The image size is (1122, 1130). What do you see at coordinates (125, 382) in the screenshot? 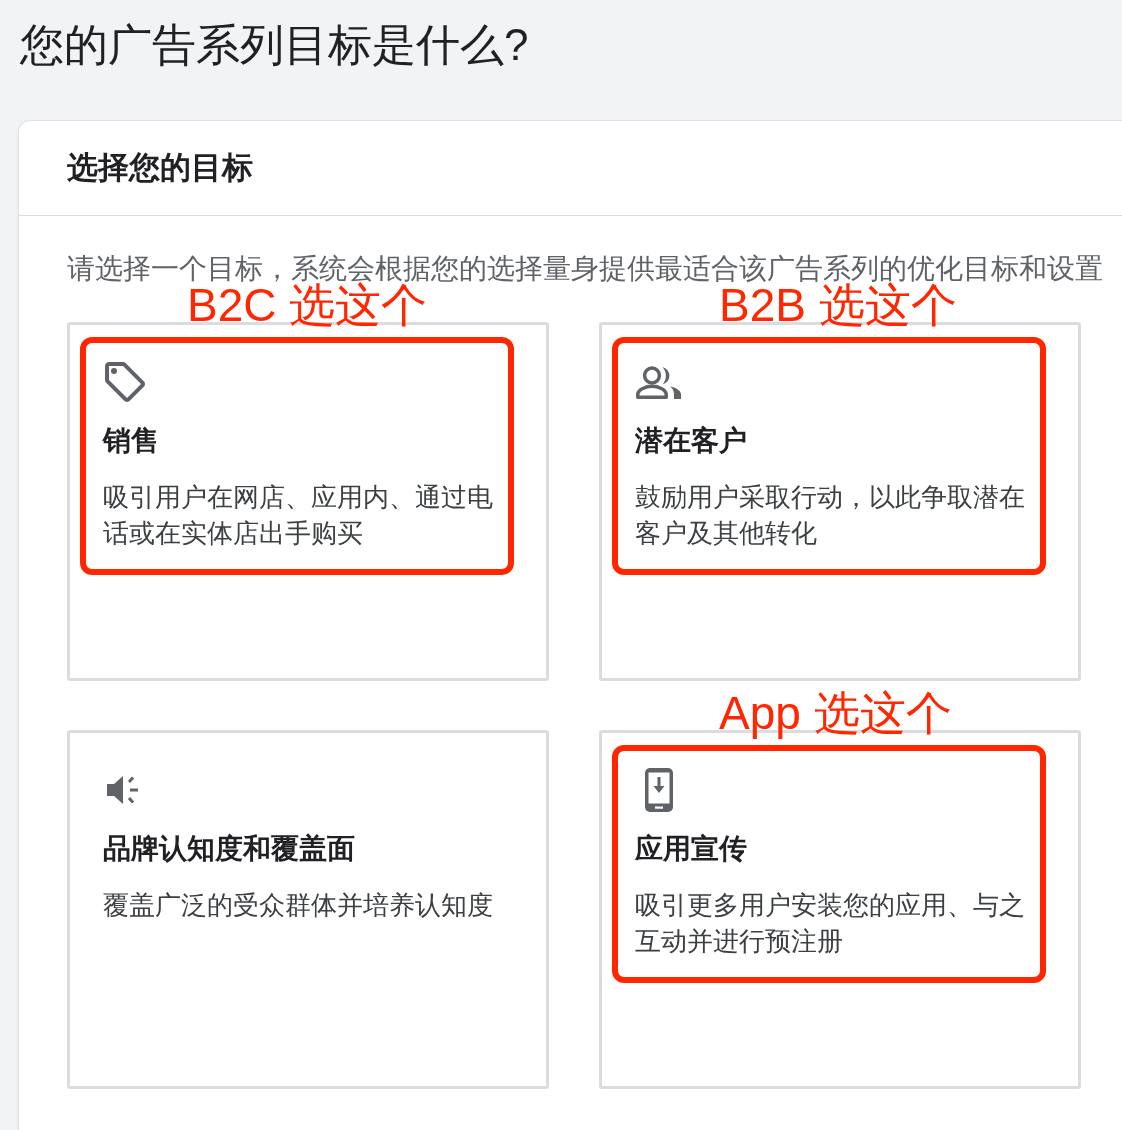
I see `tag-icon` at bounding box center [125, 382].